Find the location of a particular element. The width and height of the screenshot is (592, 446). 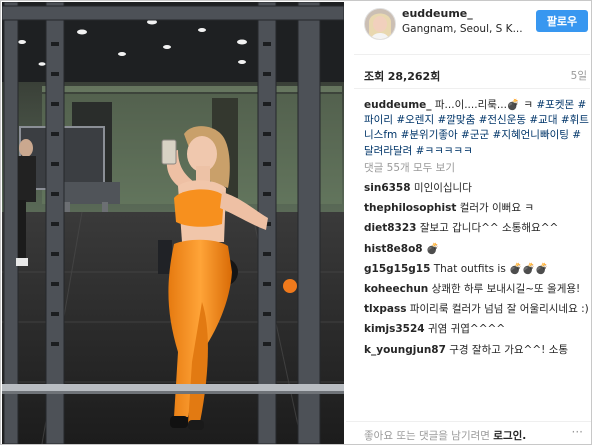

caption-username: euddeume_ is located at coordinates (398, 105).